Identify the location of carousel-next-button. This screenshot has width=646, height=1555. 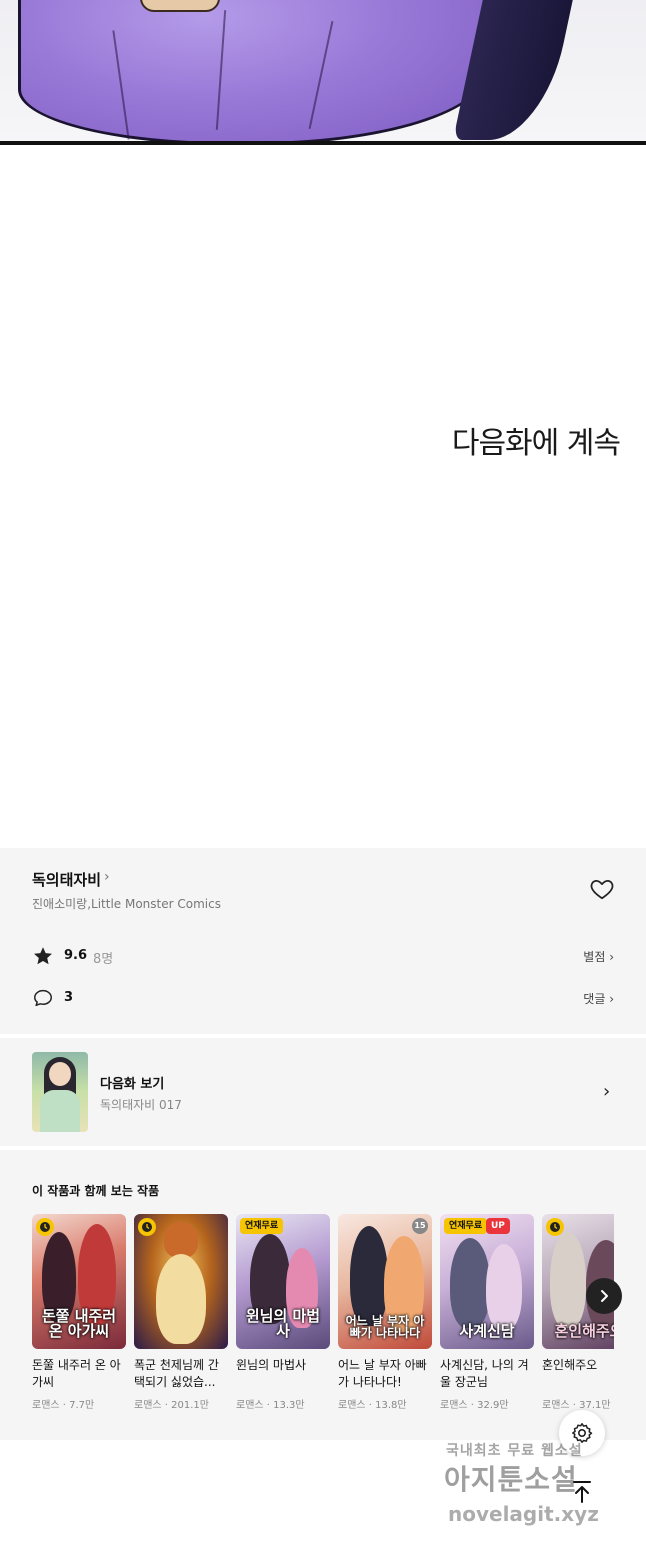
(604, 1296).